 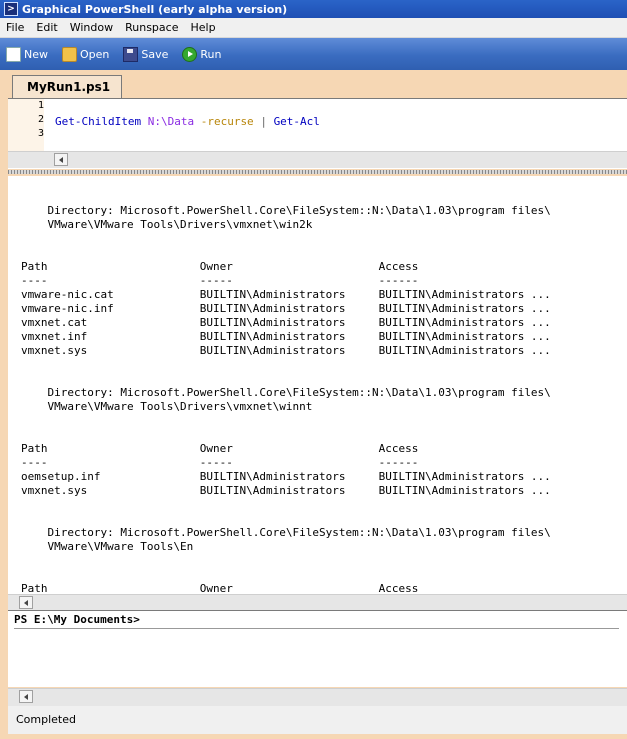 I want to click on save-button-label: Save, so click(x=155, y=54).